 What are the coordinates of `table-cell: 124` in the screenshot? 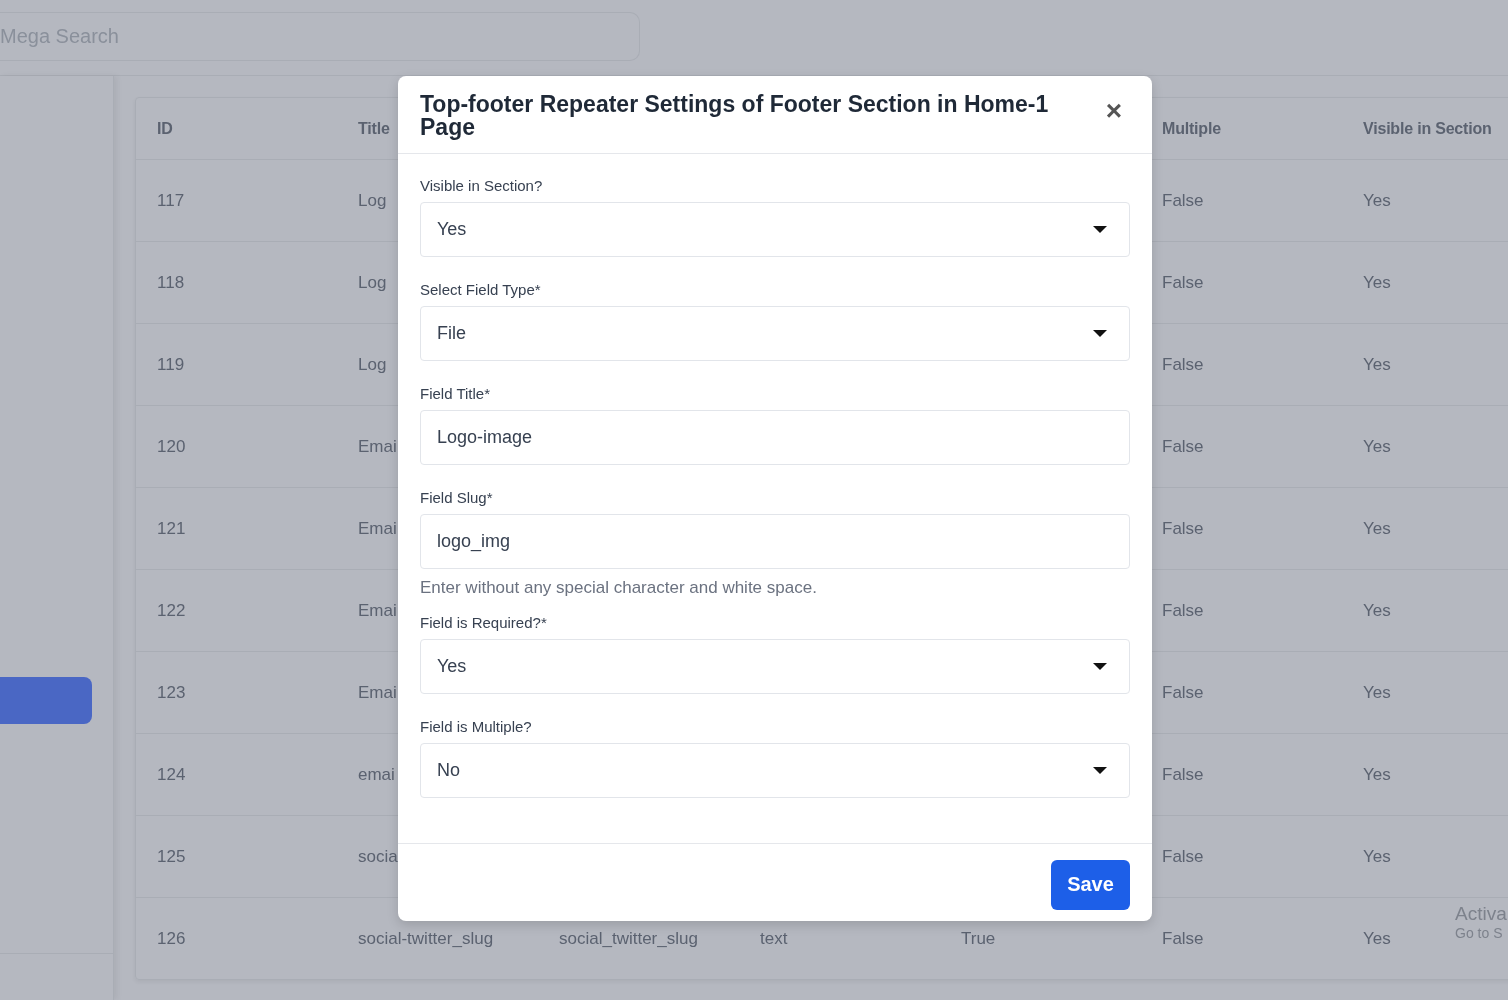 It's located at (171, 774).